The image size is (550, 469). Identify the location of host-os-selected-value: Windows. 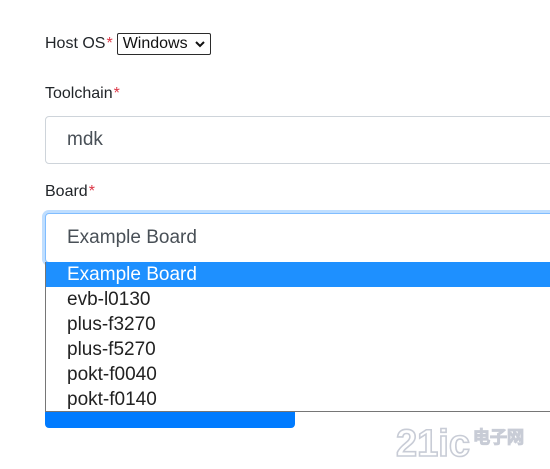
(155, 43).